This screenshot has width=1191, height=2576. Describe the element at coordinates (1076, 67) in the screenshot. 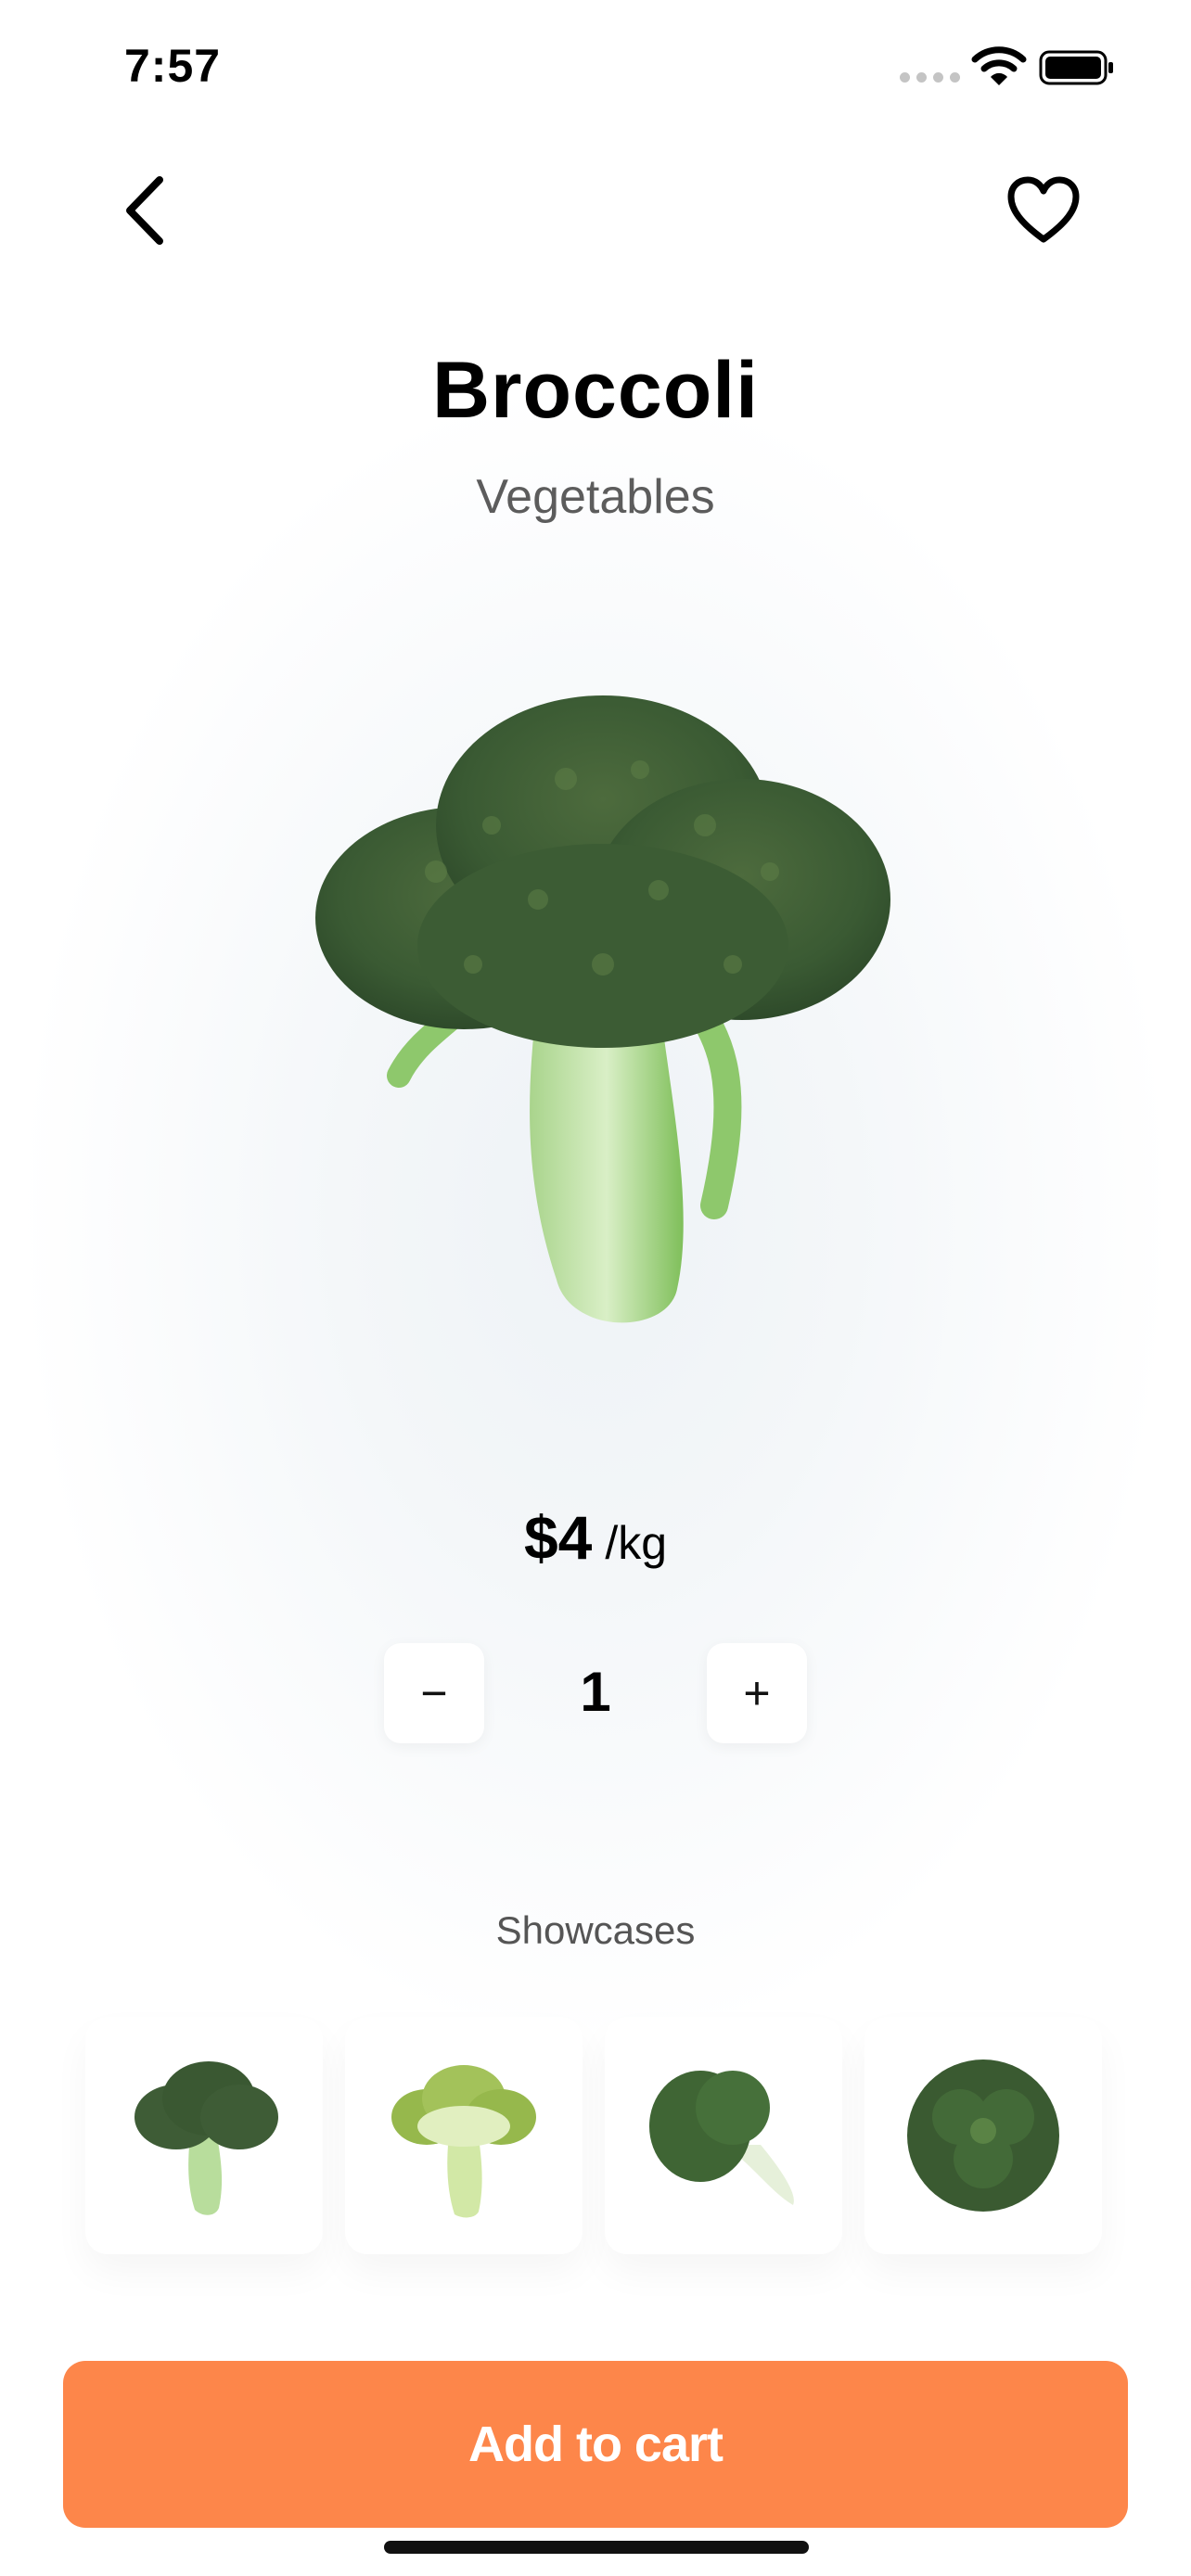

I see `battery-icon` at that location.